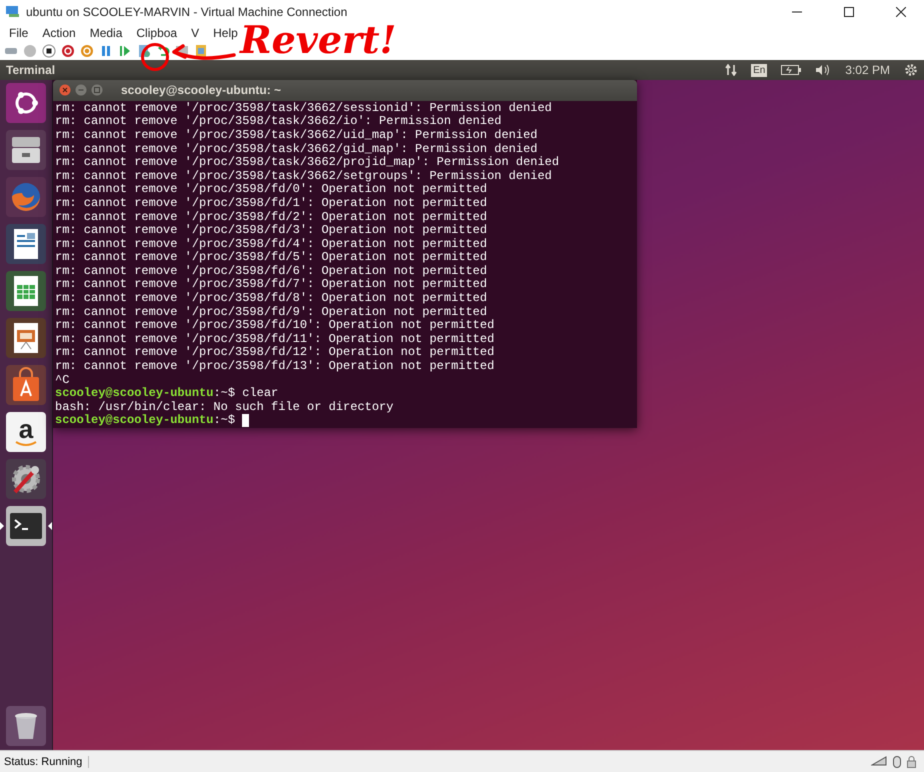 The height and width of the screenshot is (772, 924). What do you see at coordinates (47, 762) in the screenshot?
I see `status-text: Status: Running` at bounding box center [47, 762].